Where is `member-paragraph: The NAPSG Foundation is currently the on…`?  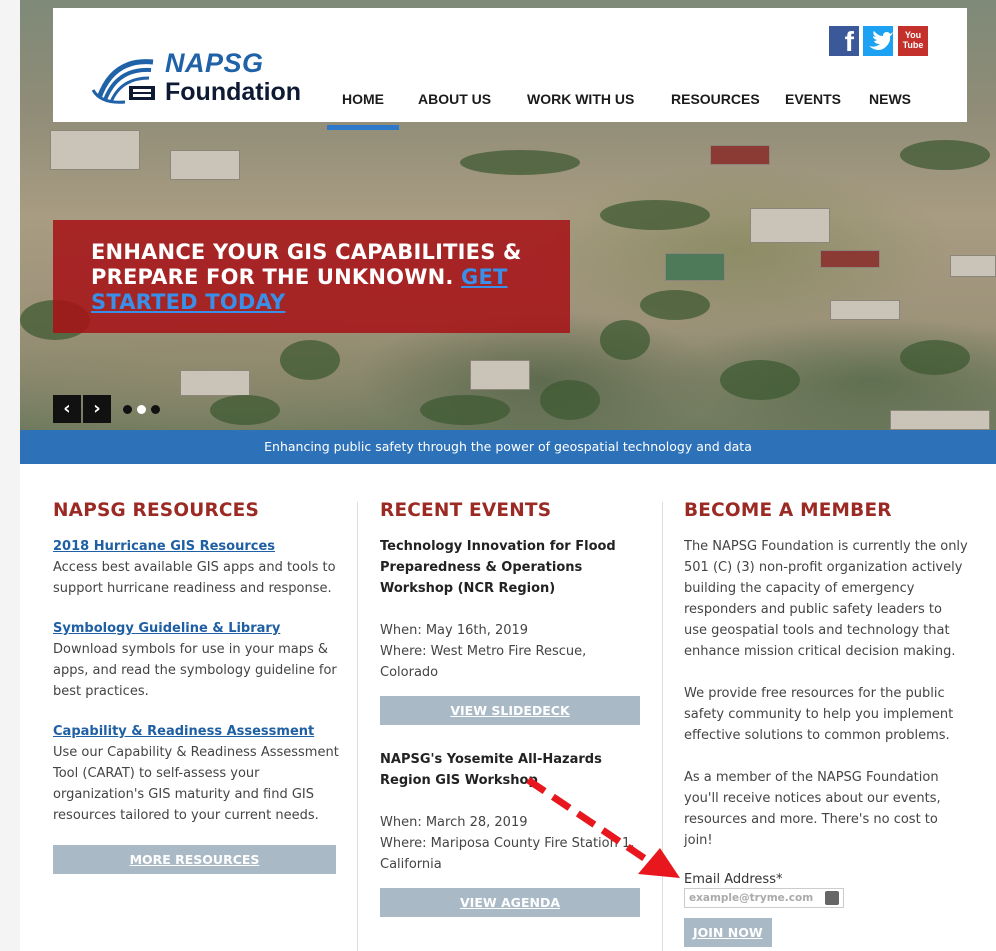
member-paragraph: The NAPSG Foundation is currently the on… is located at coordinates (826, 599).